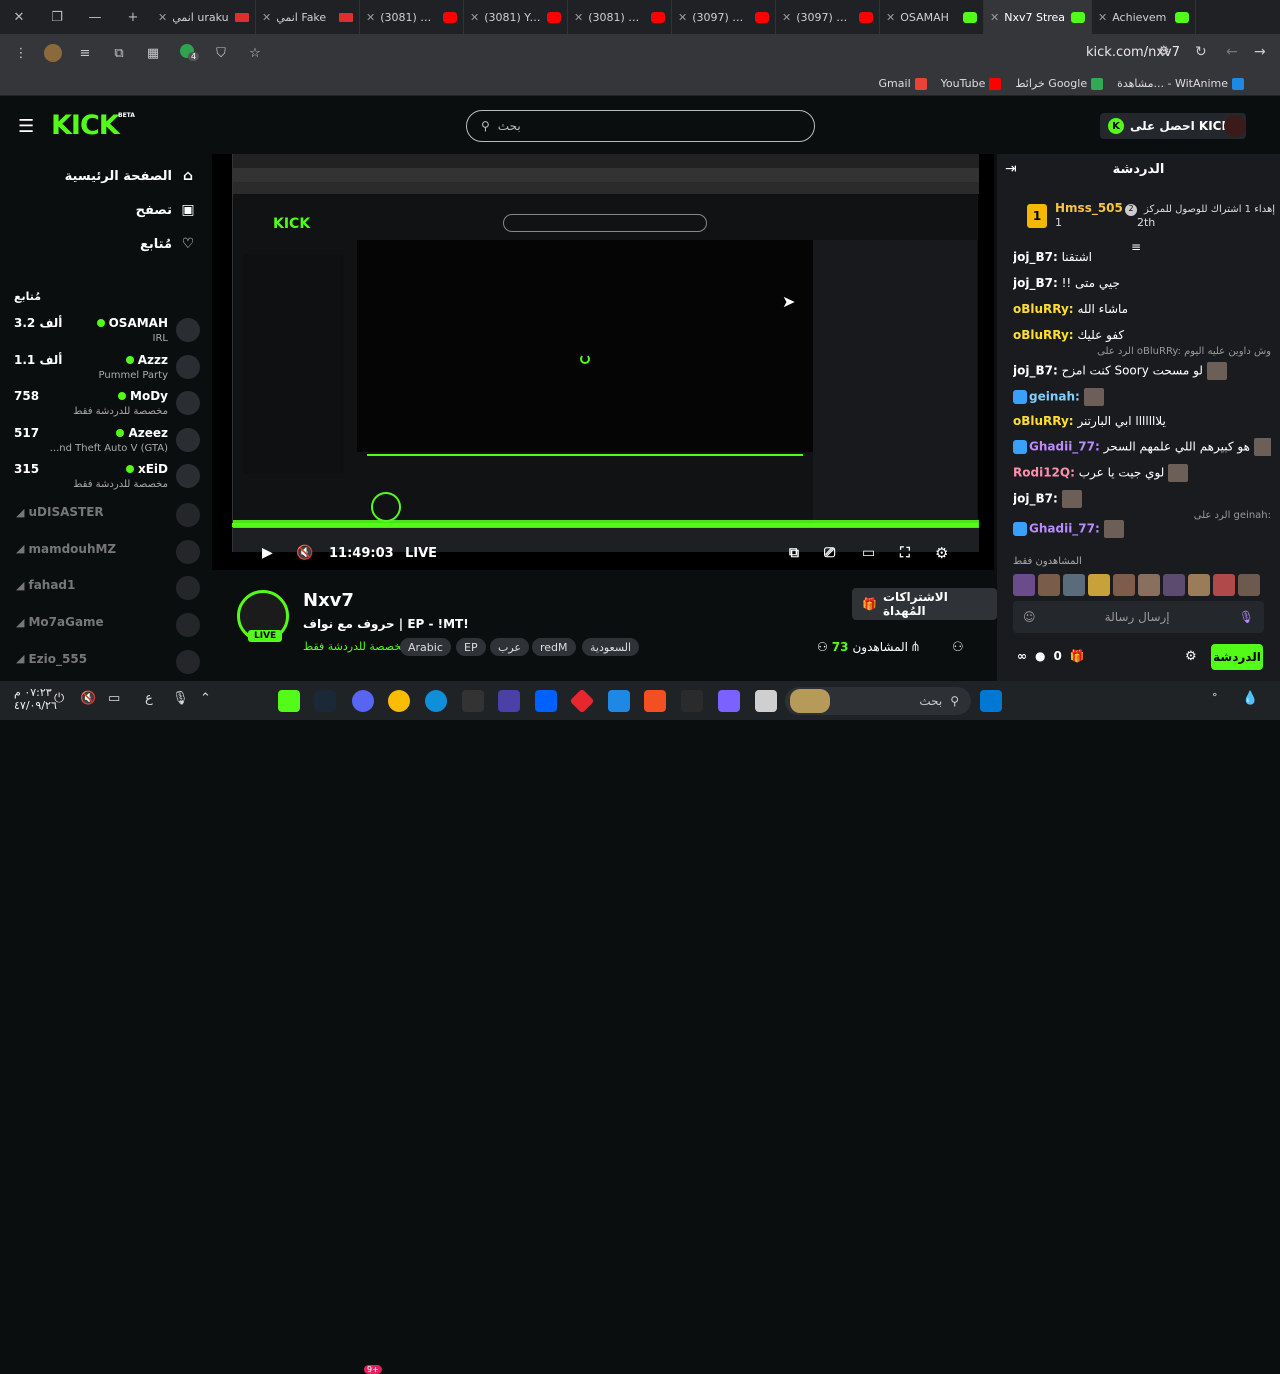 The height and width of the screenshot is (1374, 1280). Describe the element at coordinates (1260, 52) in the screenshot. I see `forward-icon: →` at that location.